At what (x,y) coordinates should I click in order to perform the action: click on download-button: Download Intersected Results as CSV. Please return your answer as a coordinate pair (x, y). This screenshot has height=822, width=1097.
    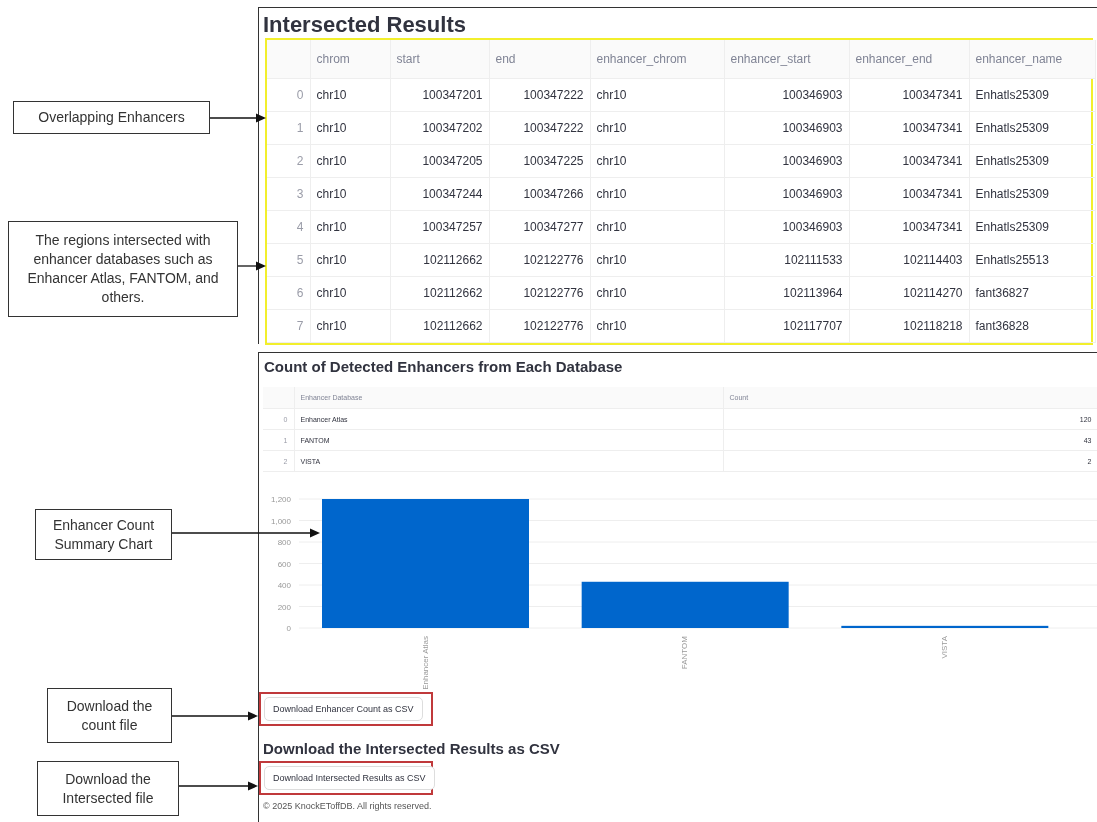
    Looking at the image, I should click on (349, 778).